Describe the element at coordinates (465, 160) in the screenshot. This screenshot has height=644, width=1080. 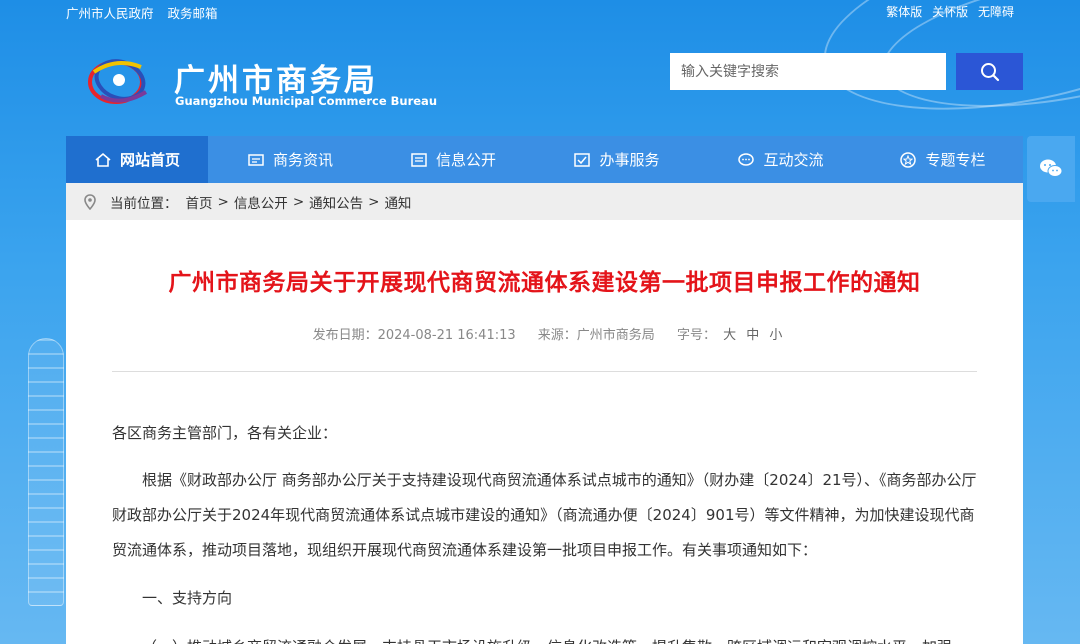
I see `nav-label: 信息公开` at that location.